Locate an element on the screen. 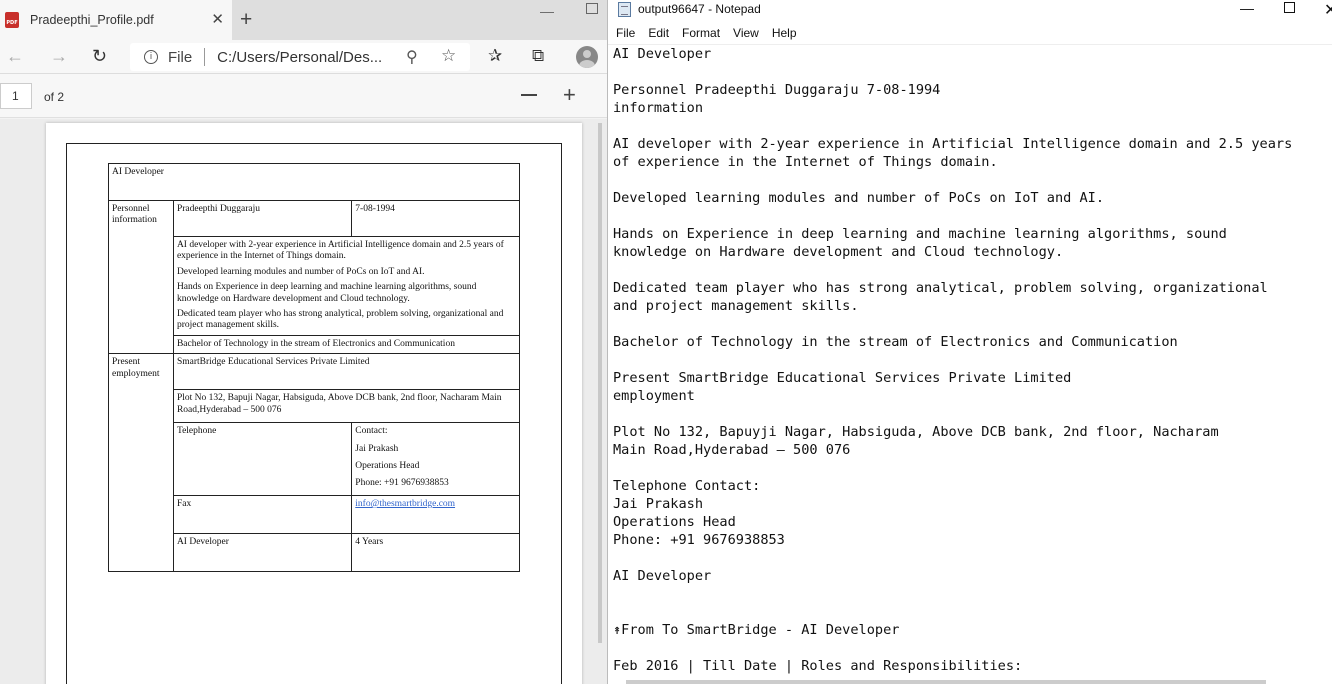 This screenshot has height=684, width=1332. email-link: info@thesmartbridge.com is located at coordinates (405, 504).